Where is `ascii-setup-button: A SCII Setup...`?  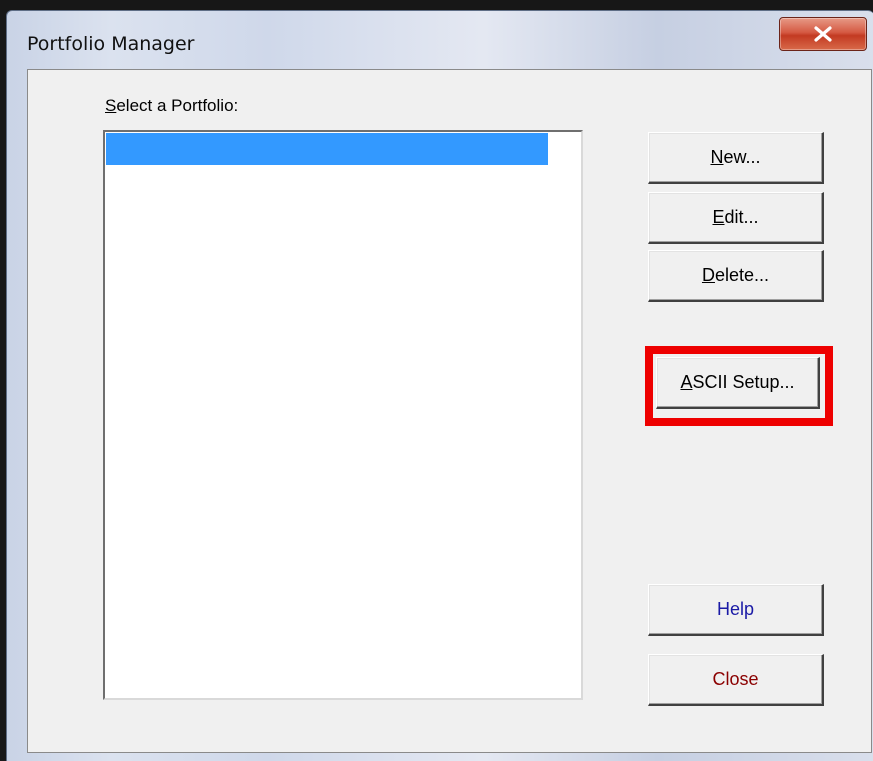
ascii-setup-button: A SCII Setup... is located at coordinates (738, 383).